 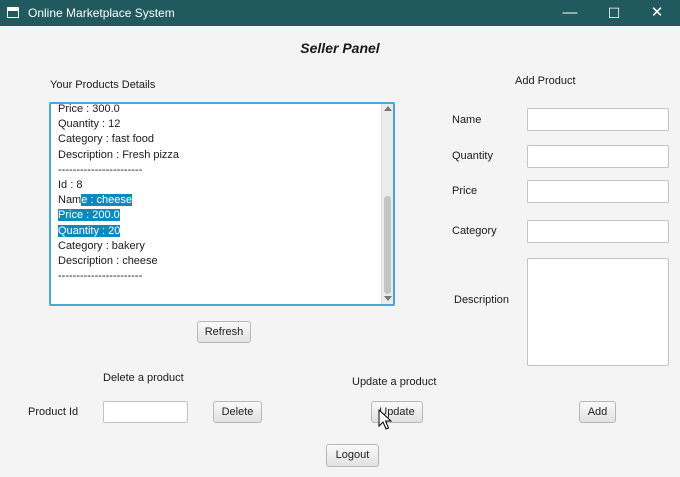 I want to click on minimize-button: —, so click(x=570, y=13).